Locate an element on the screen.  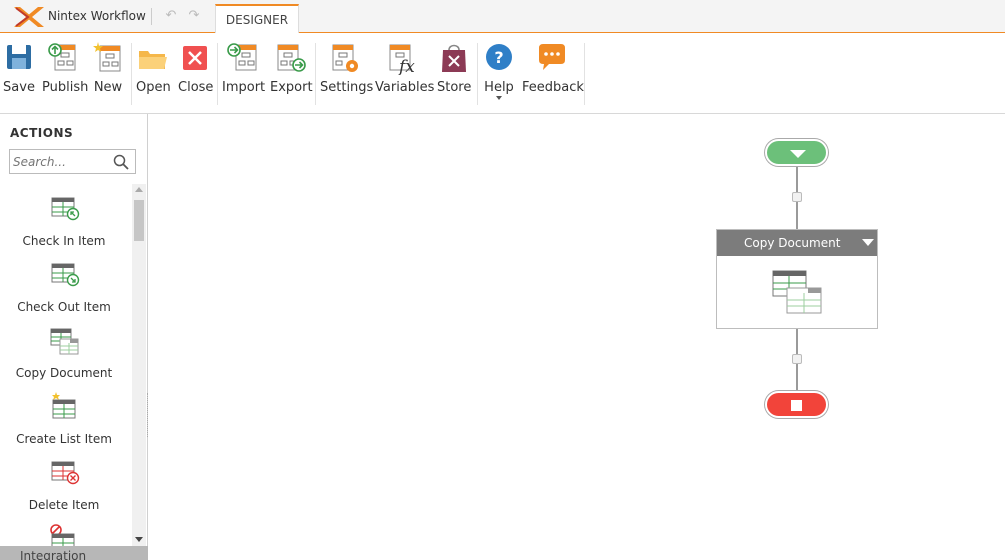
action-node-title: Copy Document is located at coordinates (797, 243).